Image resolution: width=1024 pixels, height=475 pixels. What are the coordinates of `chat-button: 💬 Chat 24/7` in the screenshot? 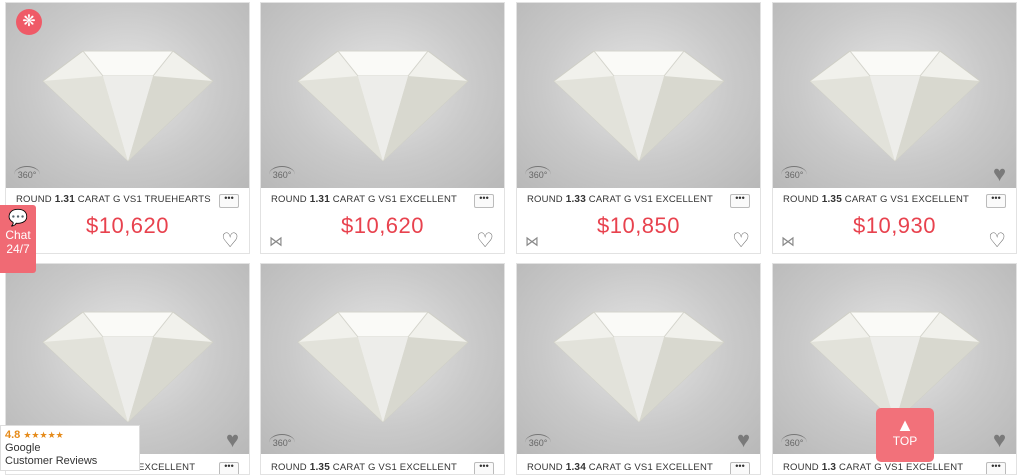 It's located at (18, 239).